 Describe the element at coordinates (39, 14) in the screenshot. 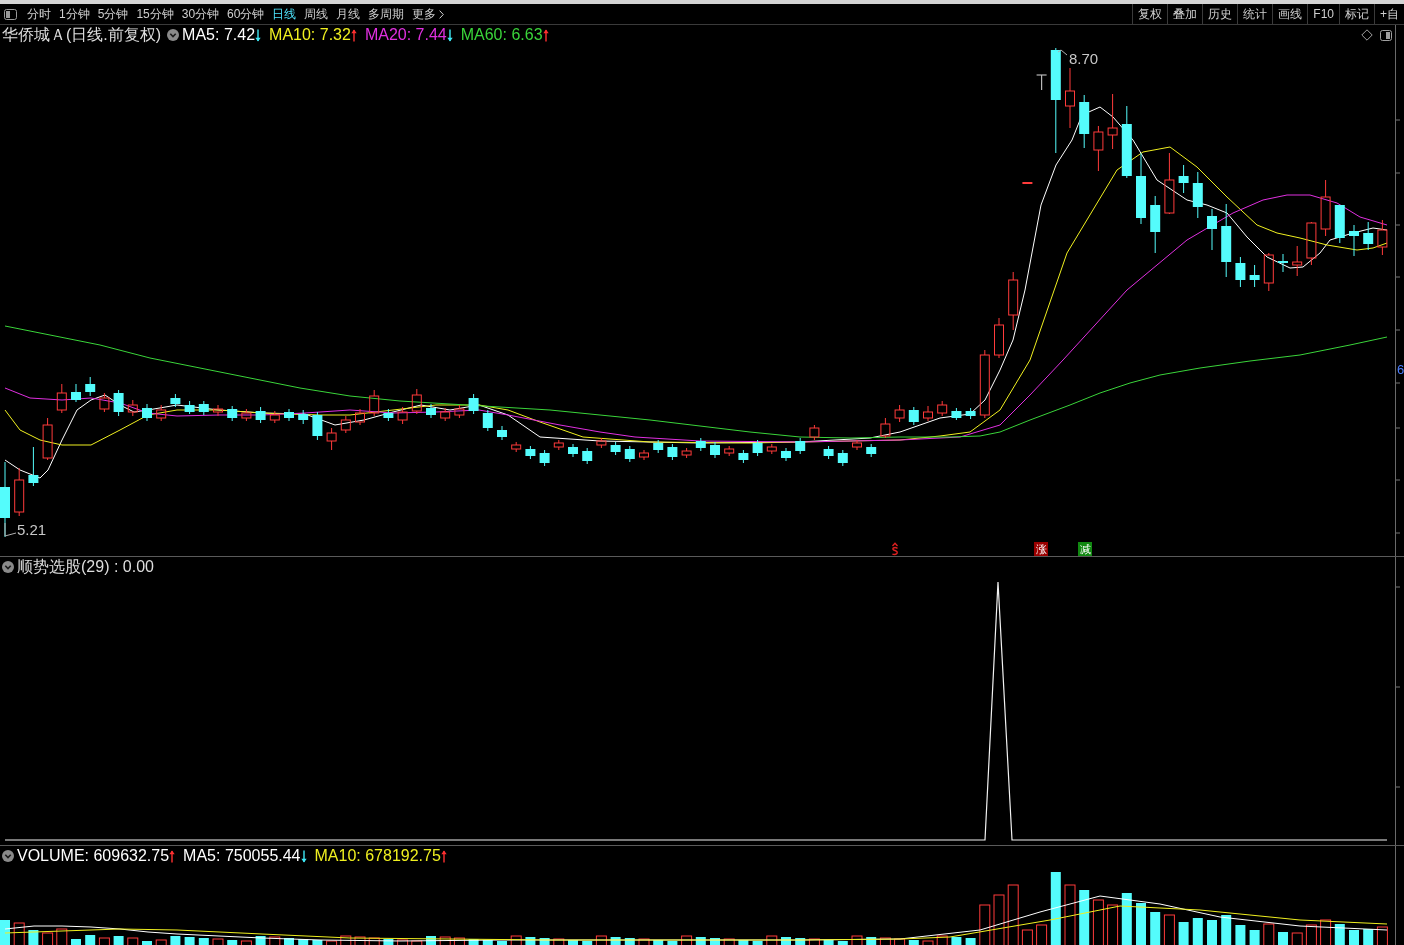

I see `period-tab: 分时` at that location.